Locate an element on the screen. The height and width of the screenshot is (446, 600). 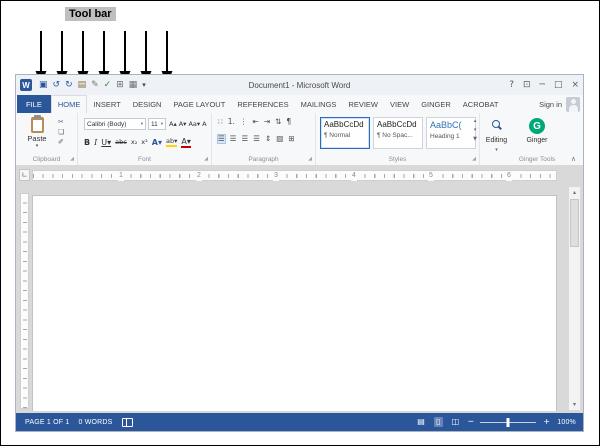
zoom-slider-thumb is located at coordinates (508, 422).